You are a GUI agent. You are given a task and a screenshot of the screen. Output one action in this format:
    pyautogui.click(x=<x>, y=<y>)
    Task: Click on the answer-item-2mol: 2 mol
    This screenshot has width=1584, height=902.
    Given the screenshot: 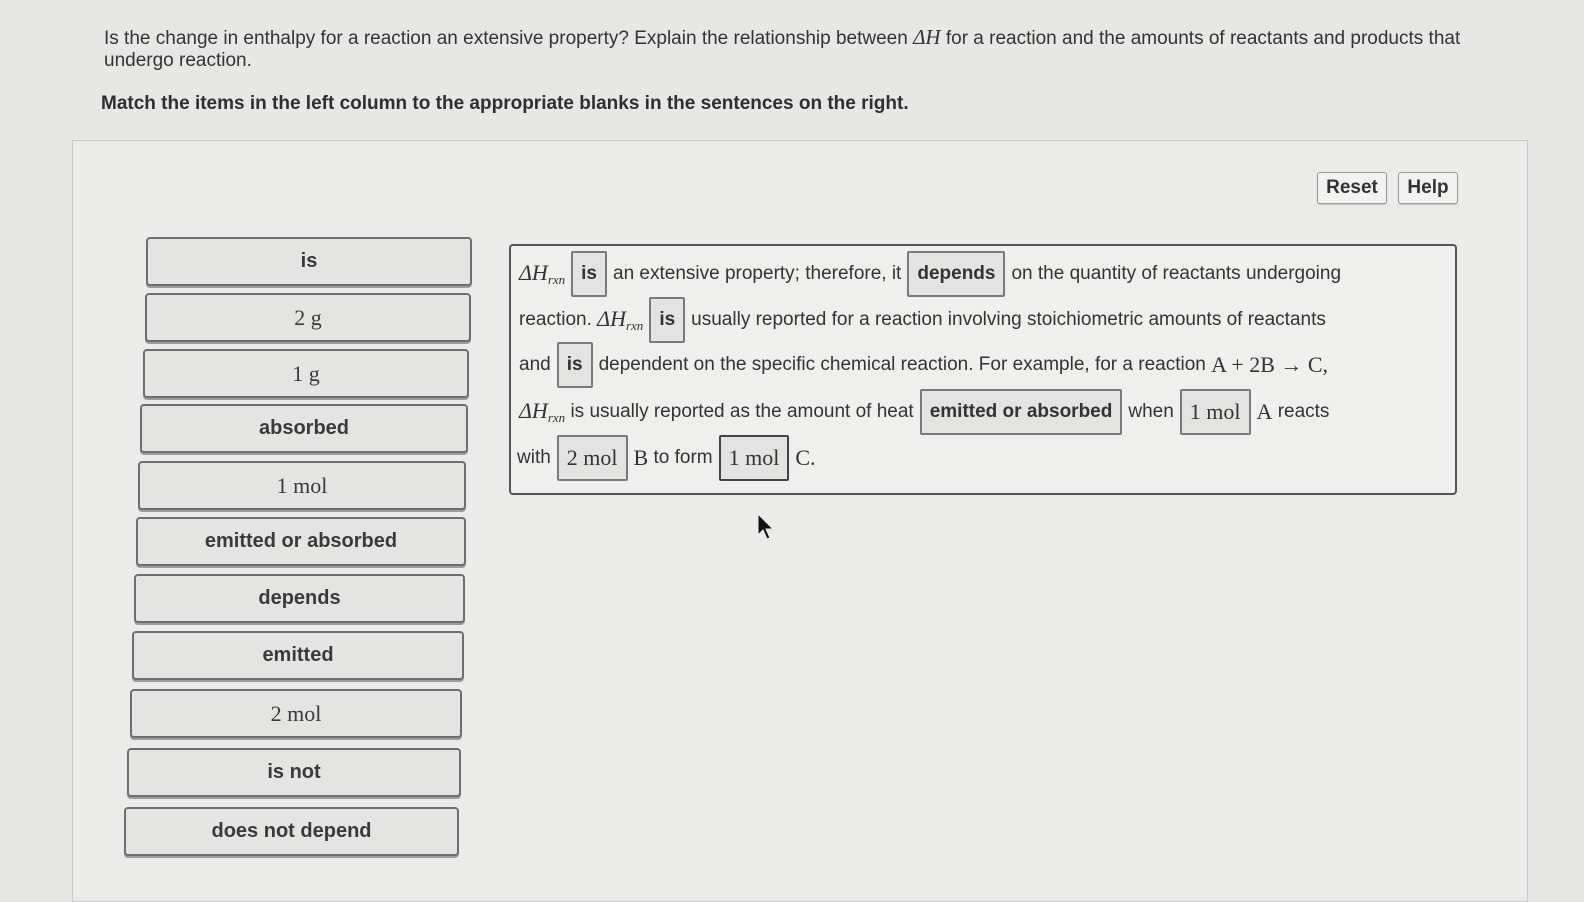 What is the action you would take?
    pyautogui.click(x=296, y=713)
    